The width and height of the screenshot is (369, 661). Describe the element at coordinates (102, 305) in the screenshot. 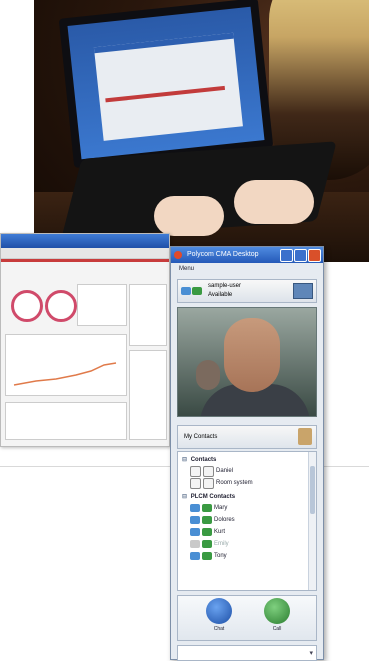

I see `stats-panel` at that location.